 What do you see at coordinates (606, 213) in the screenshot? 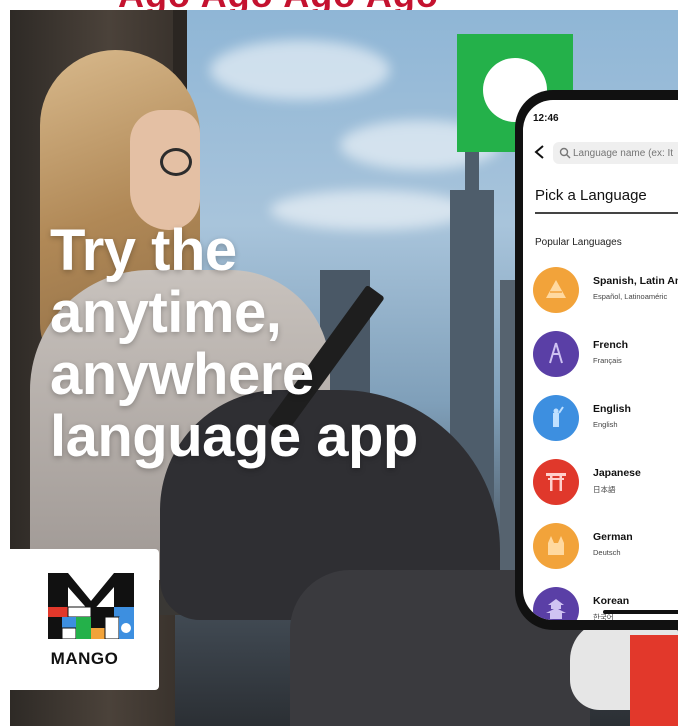
I see `title-underline` at bounding box center [606, 213].